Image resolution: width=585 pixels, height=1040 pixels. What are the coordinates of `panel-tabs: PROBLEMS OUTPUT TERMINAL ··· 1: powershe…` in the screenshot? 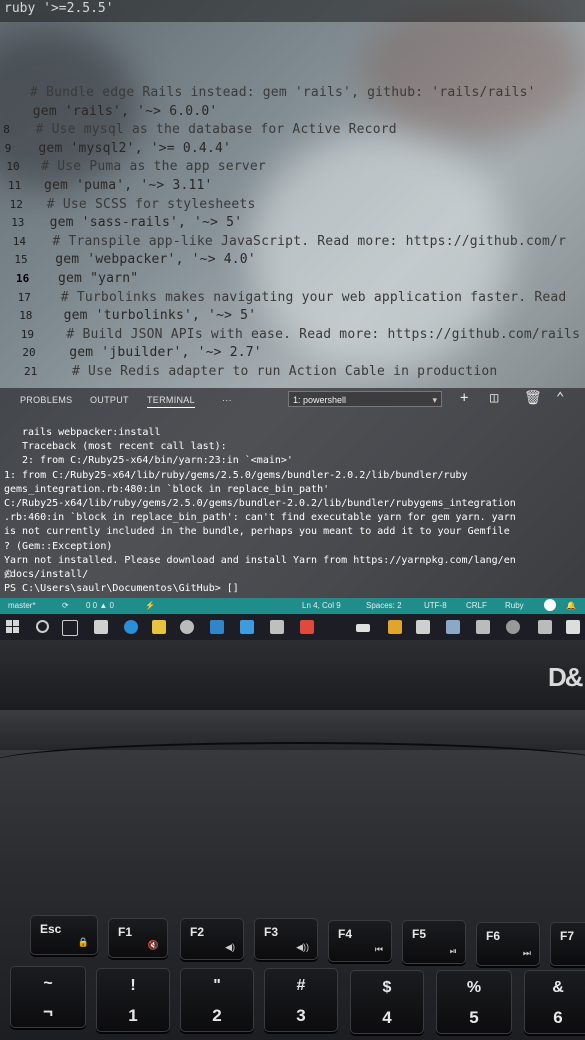 It's located at (292, 401).